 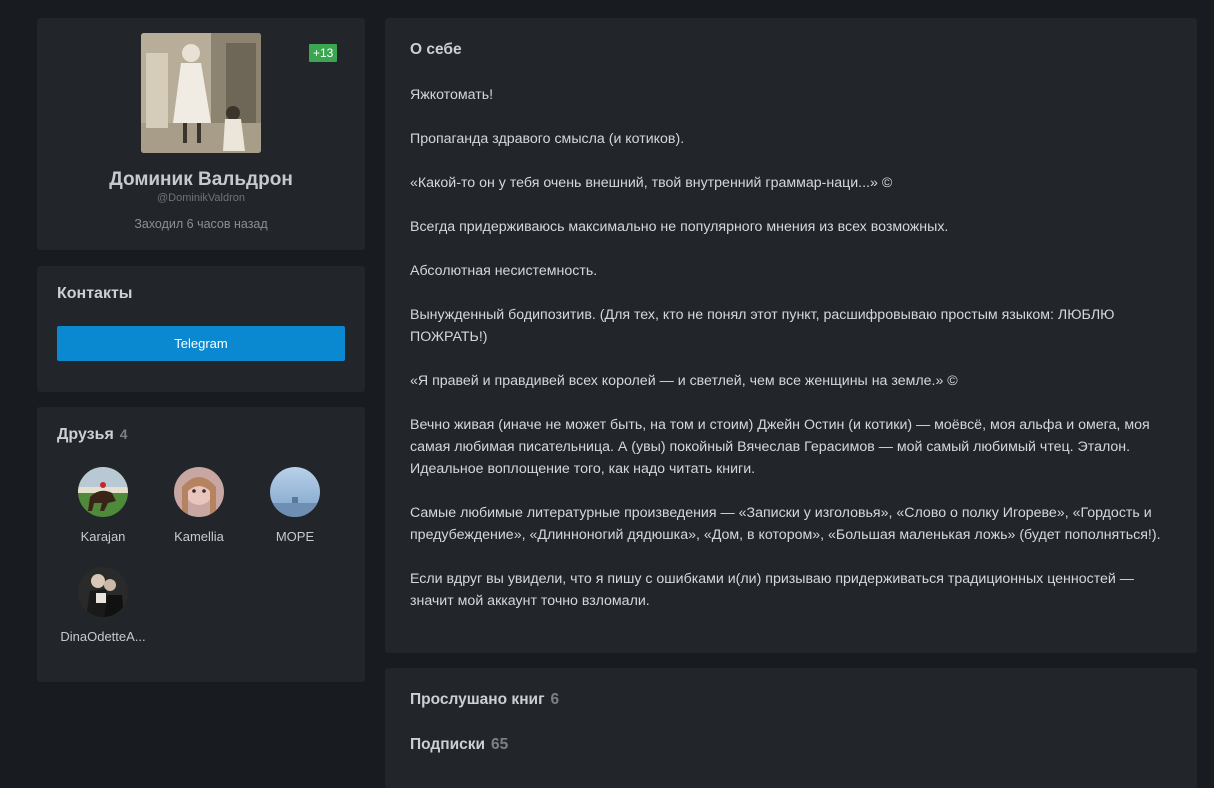 What do you see at coordinates (123, 434) in the screenshot?
I see `friends-count: 4` at bounding box center [123, 434].